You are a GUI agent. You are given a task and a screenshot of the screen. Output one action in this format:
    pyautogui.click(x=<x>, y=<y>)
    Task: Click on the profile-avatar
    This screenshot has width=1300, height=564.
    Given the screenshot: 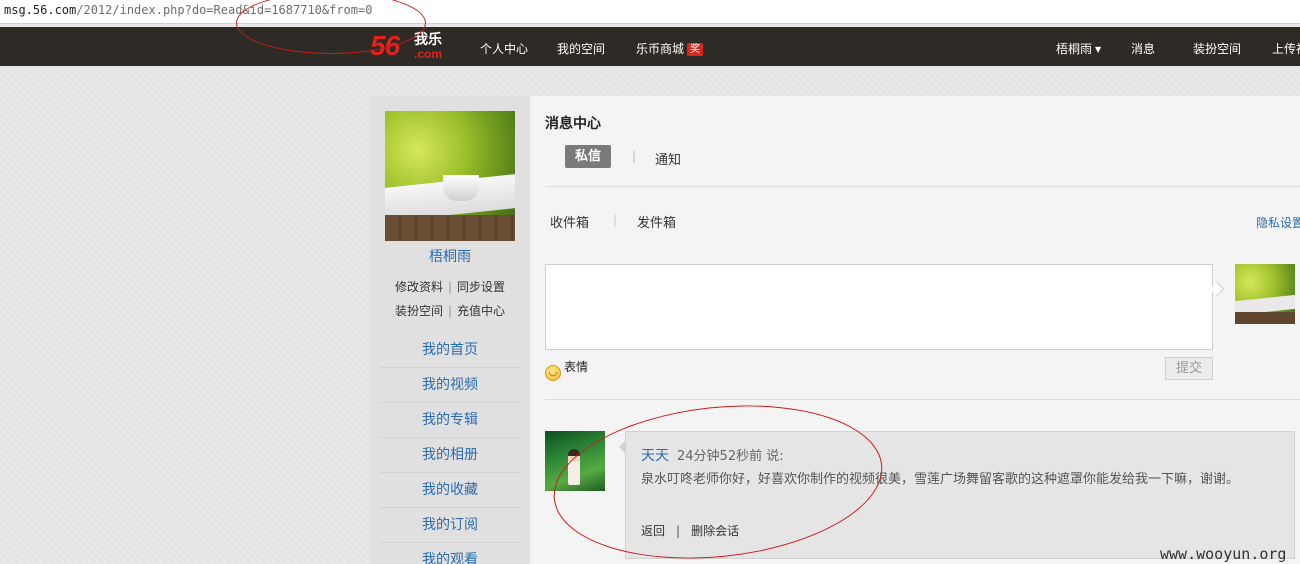 What is the action you would take?
    pyautogui.click(x=450, y=176)
    